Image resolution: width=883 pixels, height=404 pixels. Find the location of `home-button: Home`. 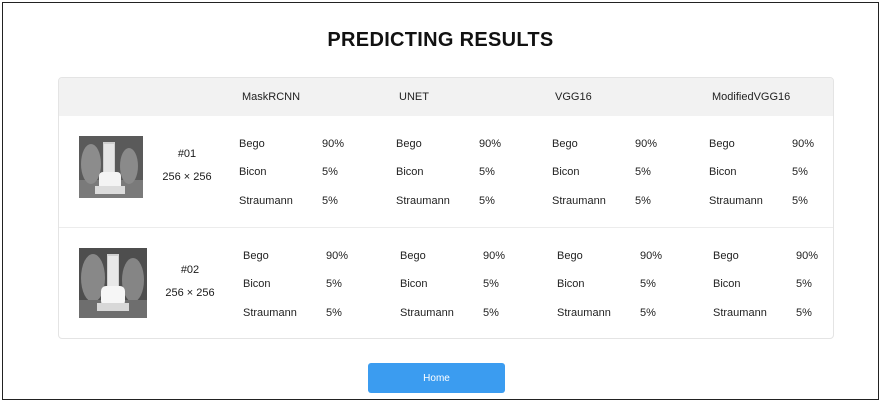

home-button: Home is located at coordinates (436, 378).